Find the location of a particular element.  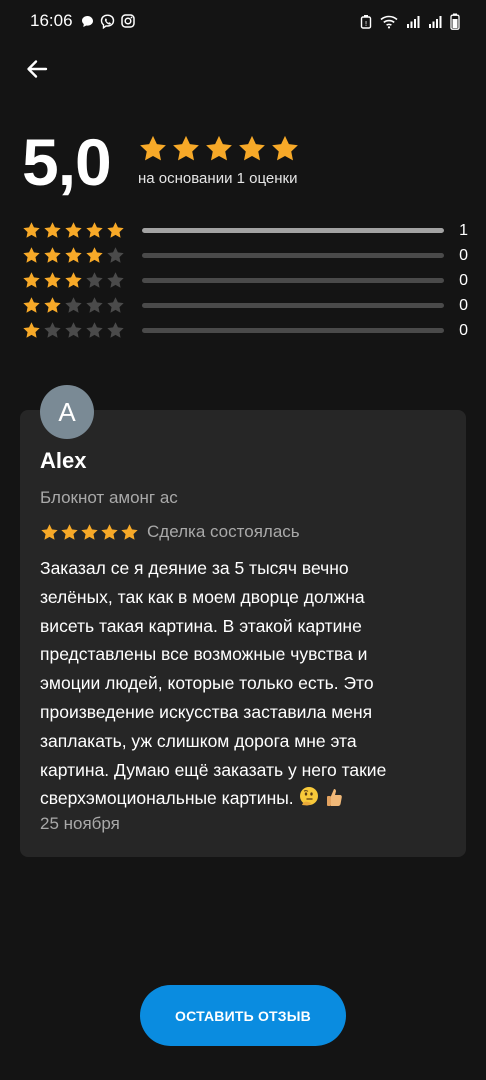

leave-review-button: ОСТАВИТЬ ОТЗЫВ is located at coordinates (243, 1015).